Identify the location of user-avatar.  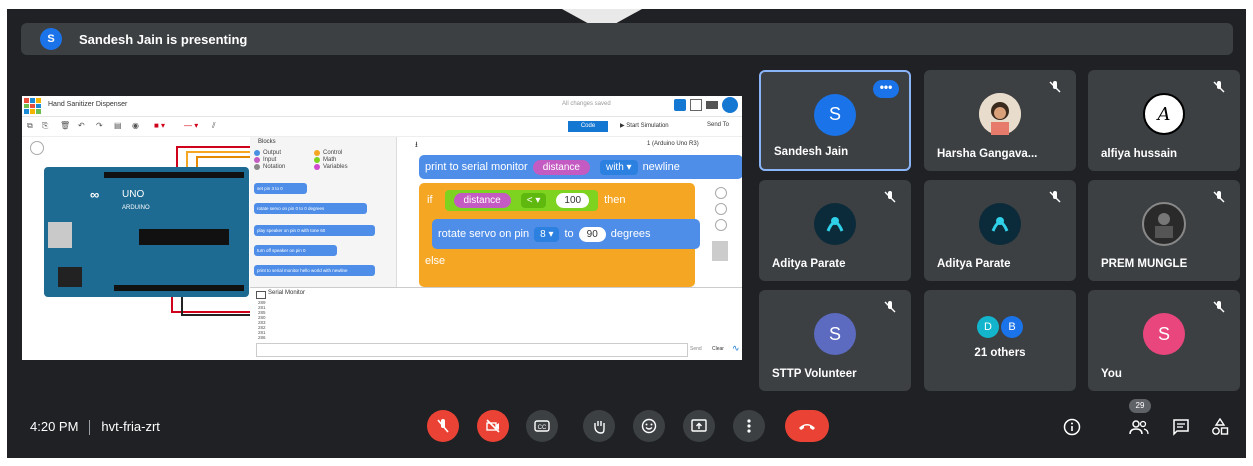
(730, 105).